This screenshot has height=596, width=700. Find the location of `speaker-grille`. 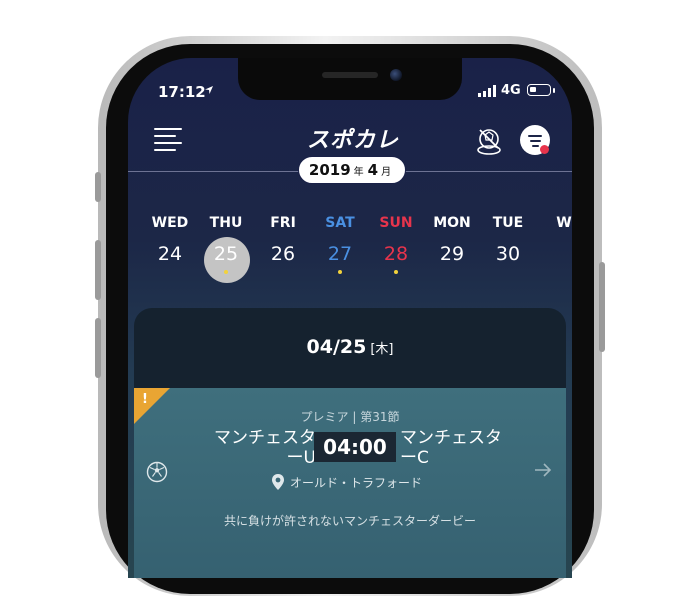

speaker-grille is located at coordinates (350, 75).